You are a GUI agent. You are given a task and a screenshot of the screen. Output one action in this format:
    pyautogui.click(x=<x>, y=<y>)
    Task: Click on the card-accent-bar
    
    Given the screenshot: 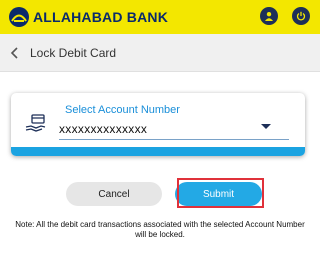 What is the action you would take?
    pyautogui.click(x=158, y=151)
    